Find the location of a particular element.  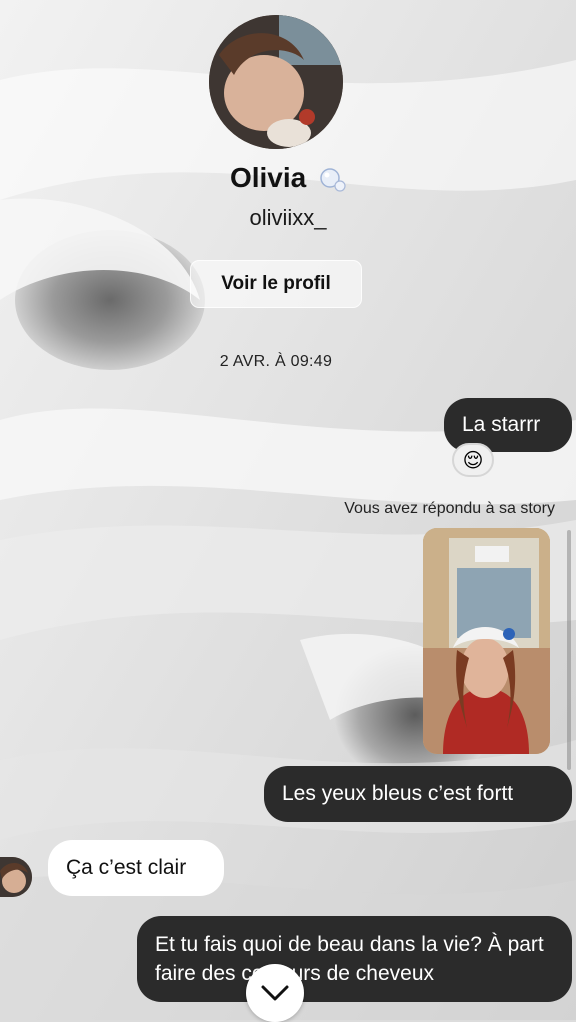

profile-username: oliviixx_ is located at coordinates (288, 217).